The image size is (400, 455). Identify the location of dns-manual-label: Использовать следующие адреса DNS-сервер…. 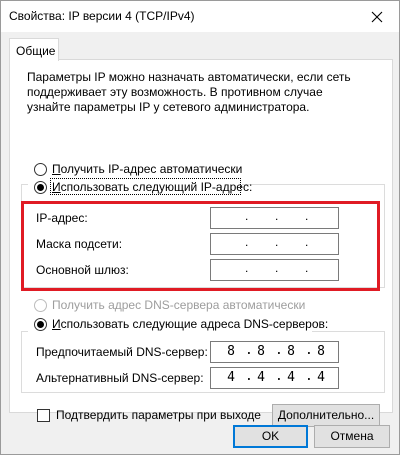
(190, 324).